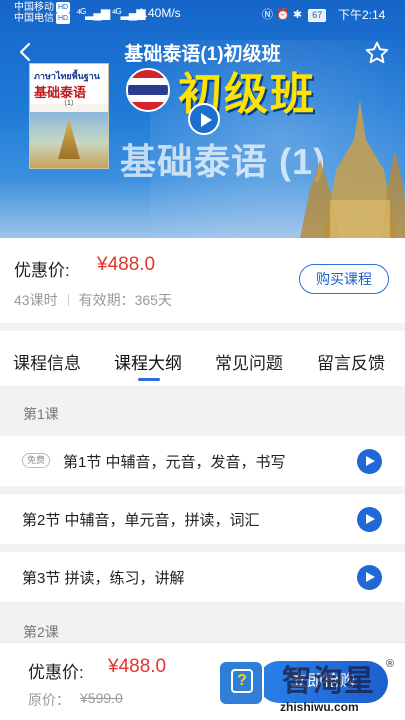 The height and width of the screenshot is (720, 405). I want to click on bottom-discount-label: 优惠价:, so click(56, 672).